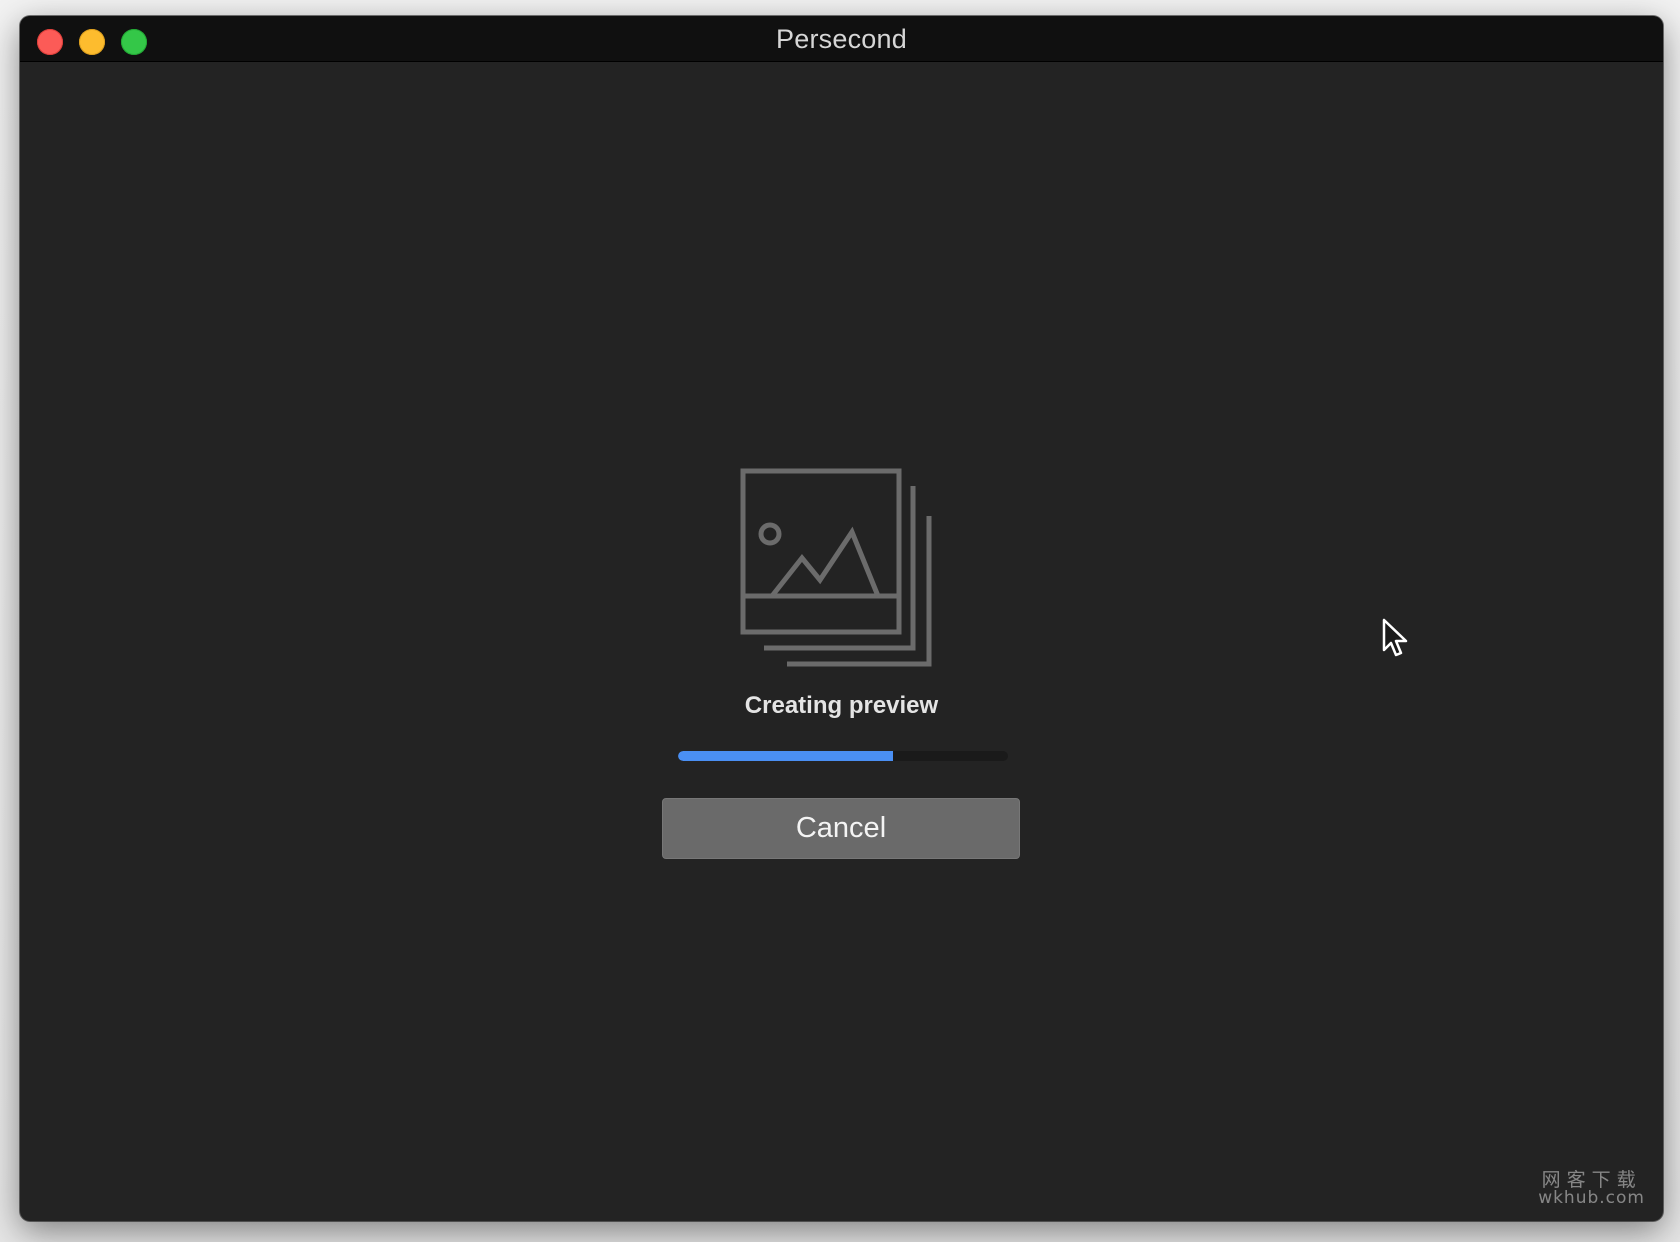 Image resolution: width=1680 pixels, height=1242 pixels. I want to click on watermark-line2: wkhub.com, so click(1591, 1198).